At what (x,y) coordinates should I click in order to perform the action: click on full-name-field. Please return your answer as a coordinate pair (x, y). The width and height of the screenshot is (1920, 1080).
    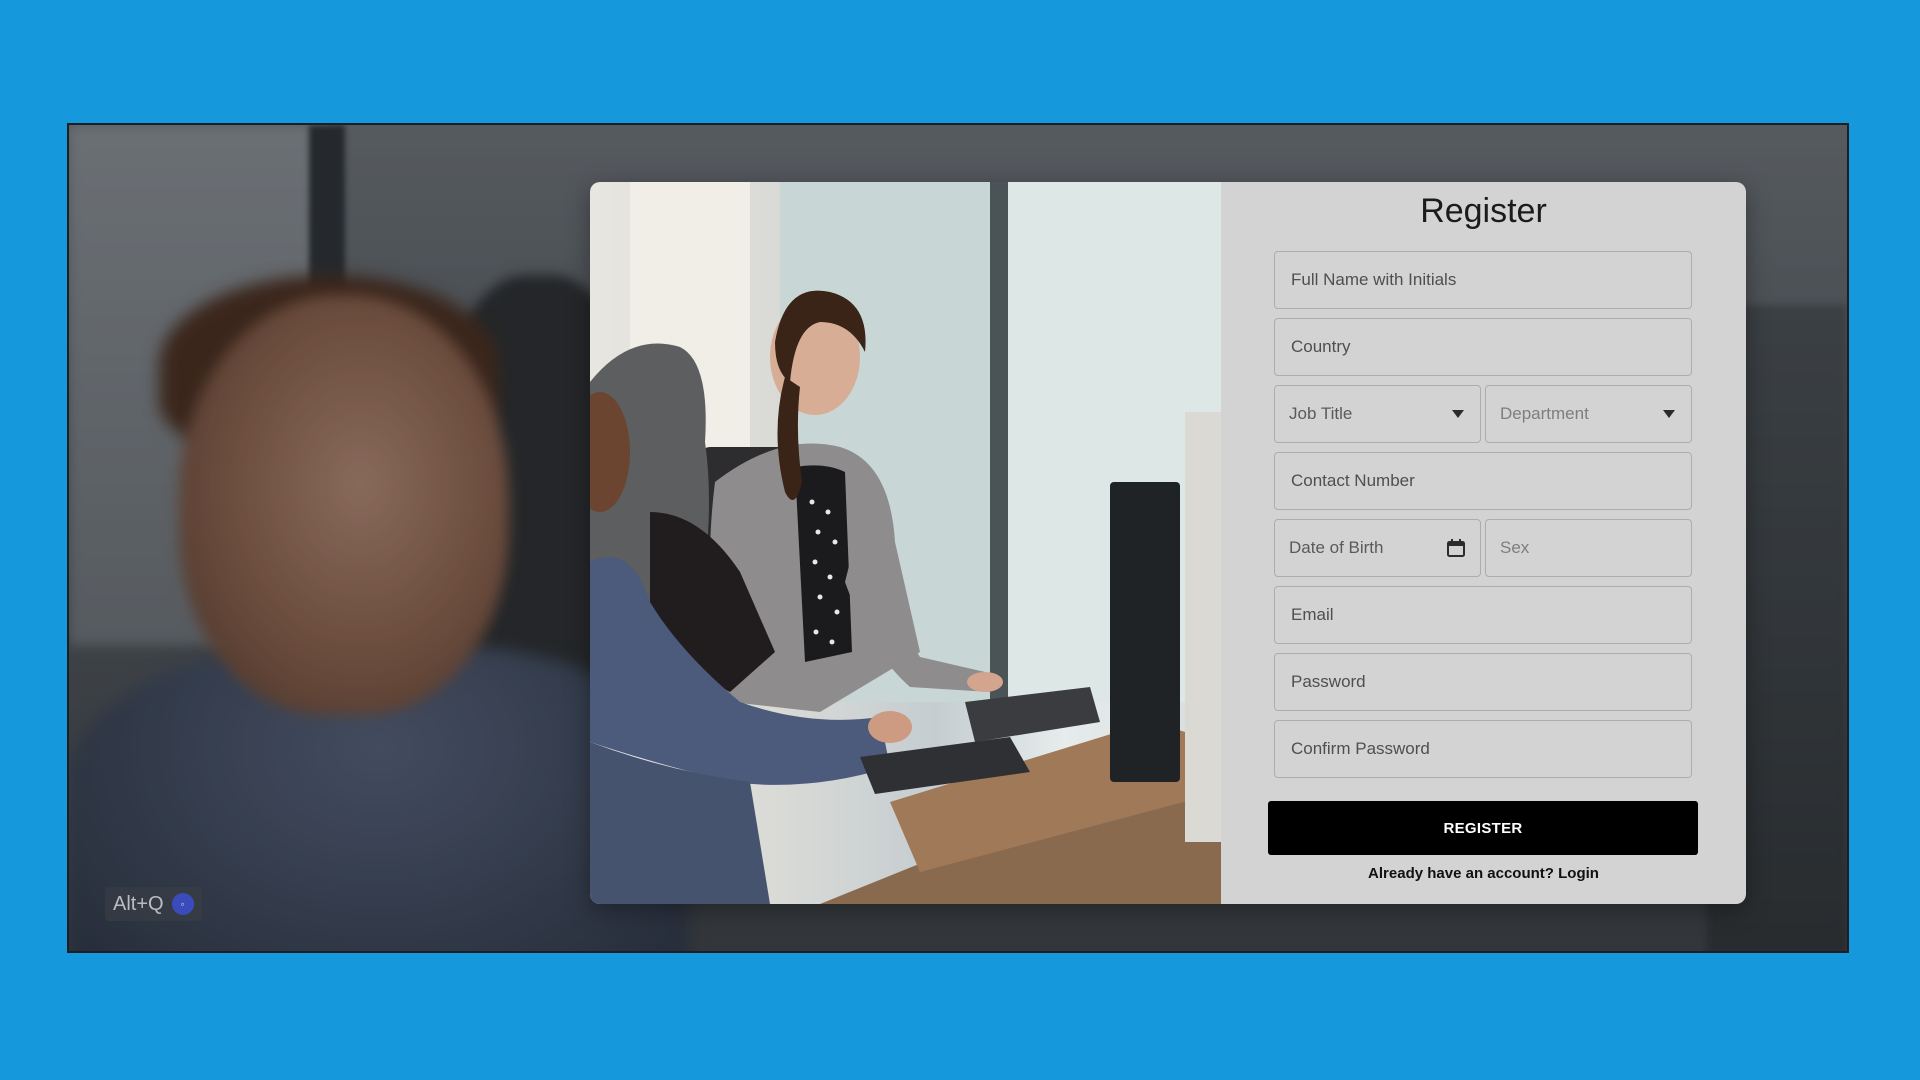
    Looking at the image, I should click on (1483, 280).